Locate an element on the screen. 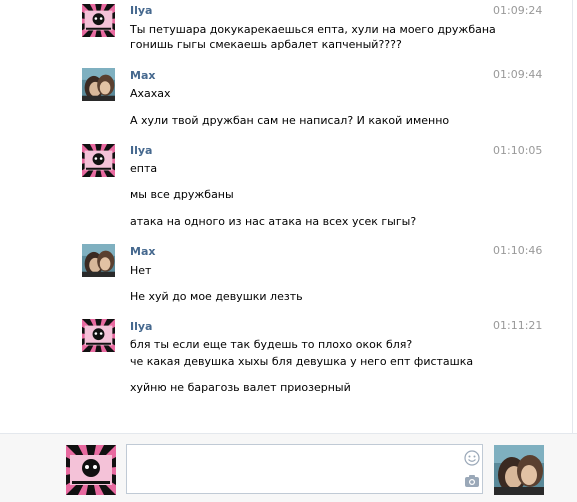 The width and height of the screenshot is (577, 502). message-time: 01:10:05 is located at coordinates (518, 150).